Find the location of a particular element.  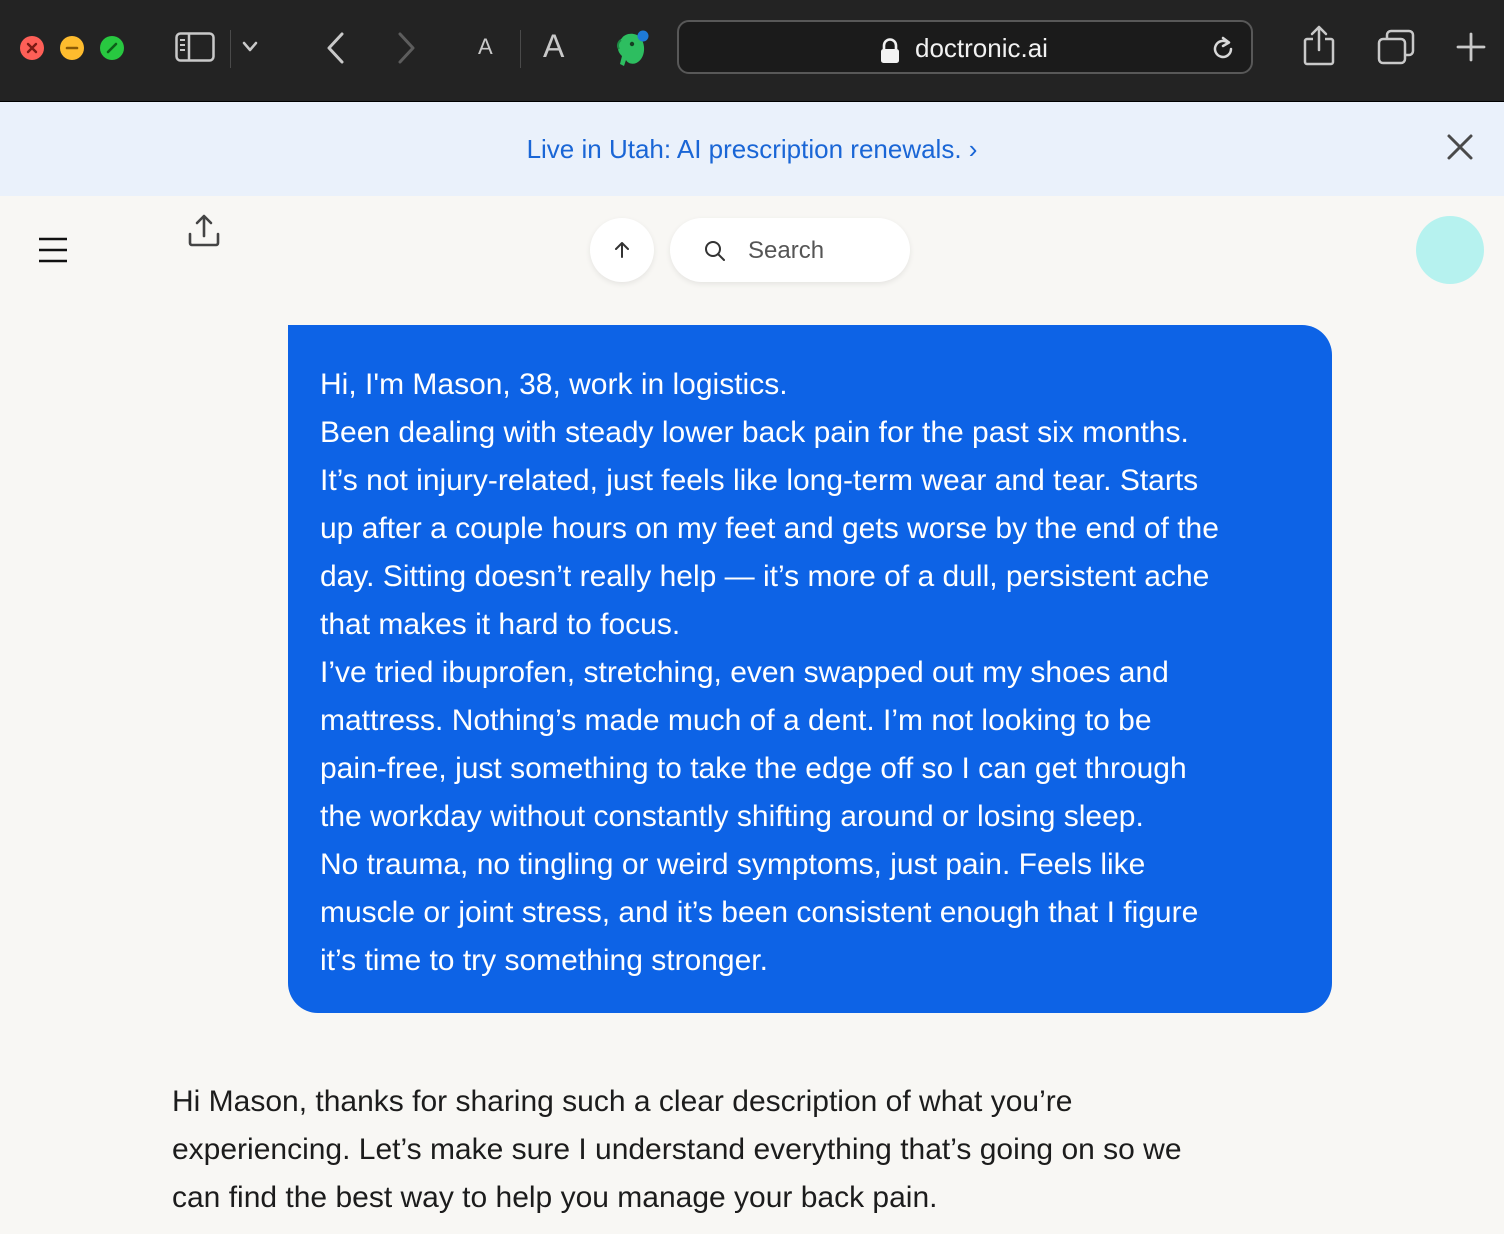

forward-button is located at coordinates (406, 48).